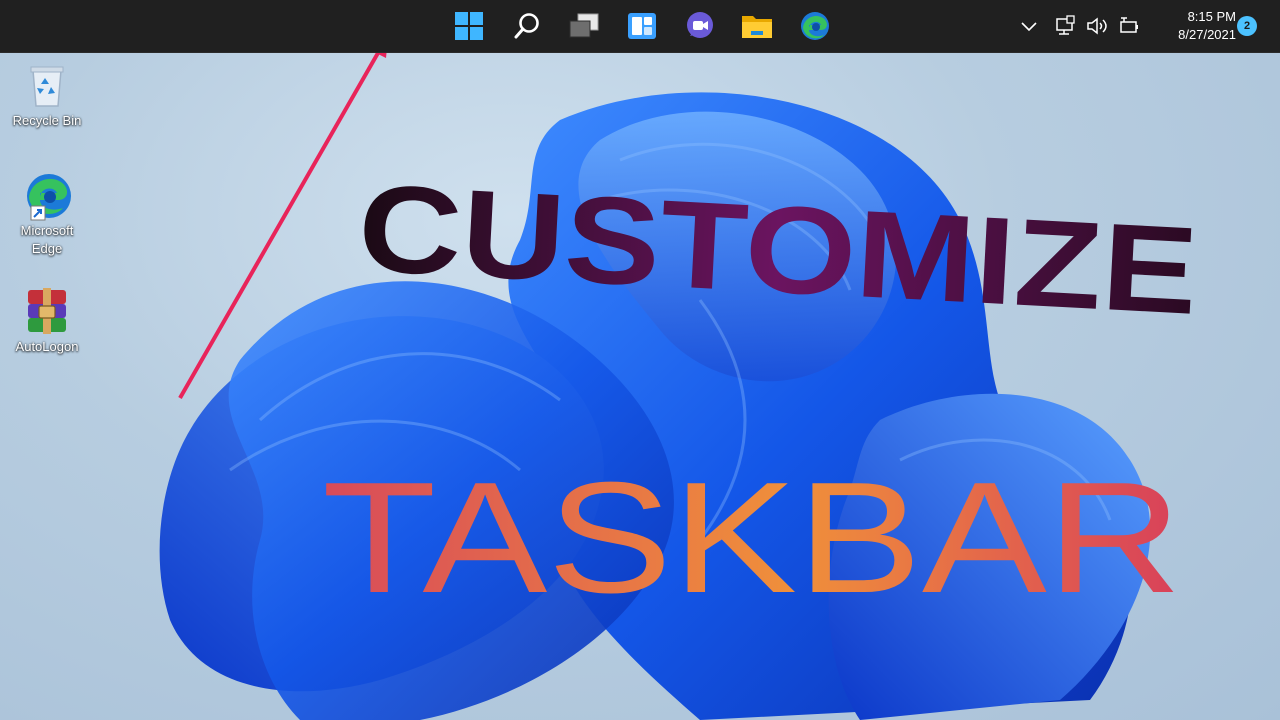  Describe the element at coordinates (1247, 26) in the screenshot. I see `notification-badge: 2` at that location.